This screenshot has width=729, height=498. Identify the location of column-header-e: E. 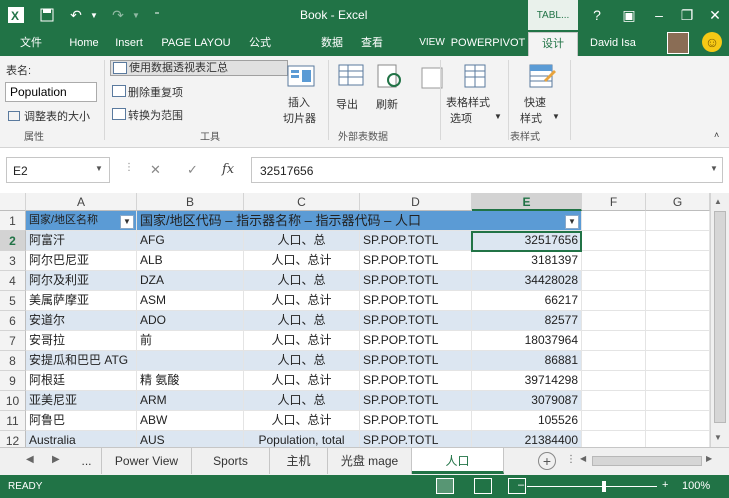
(527, 202).